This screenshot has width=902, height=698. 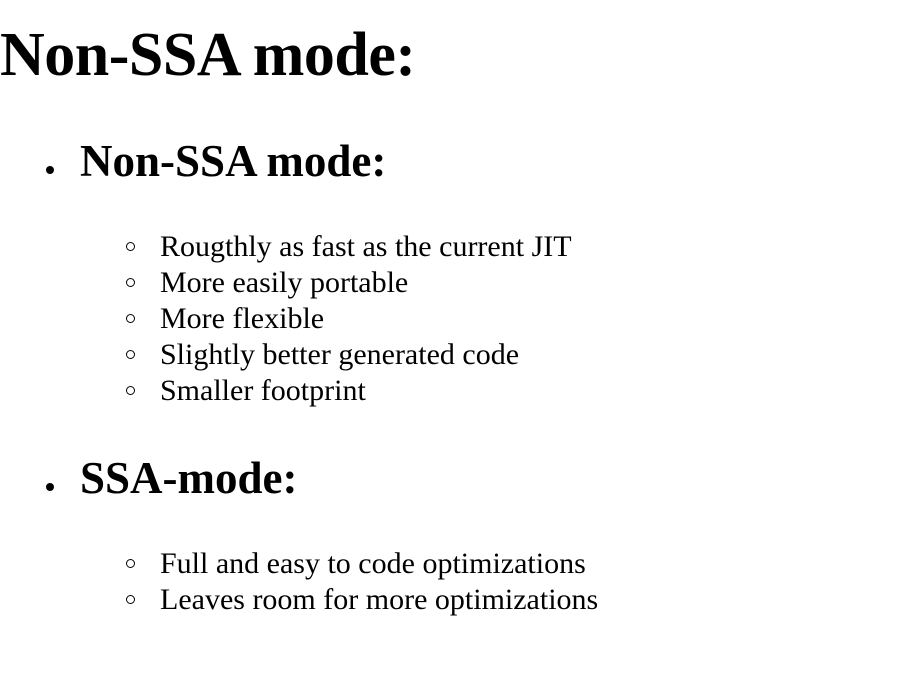 What do you see at coordinates (340, 354) in the screenshot?
I see `list-item-text: Slightly better generated code` at bounding box center [340, 354].